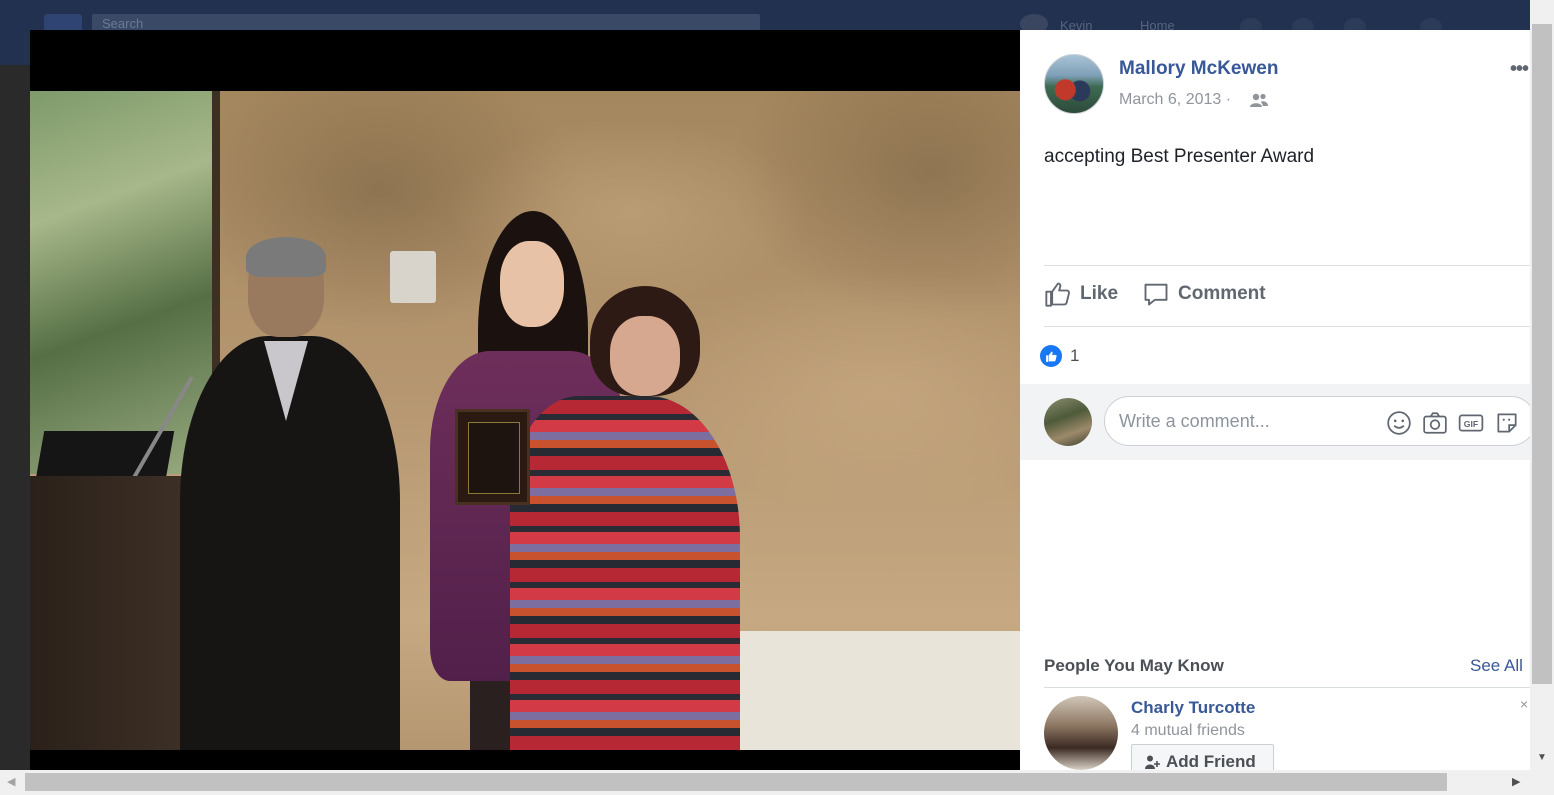  I want to click on like-button: Like, so click(1081, 294).